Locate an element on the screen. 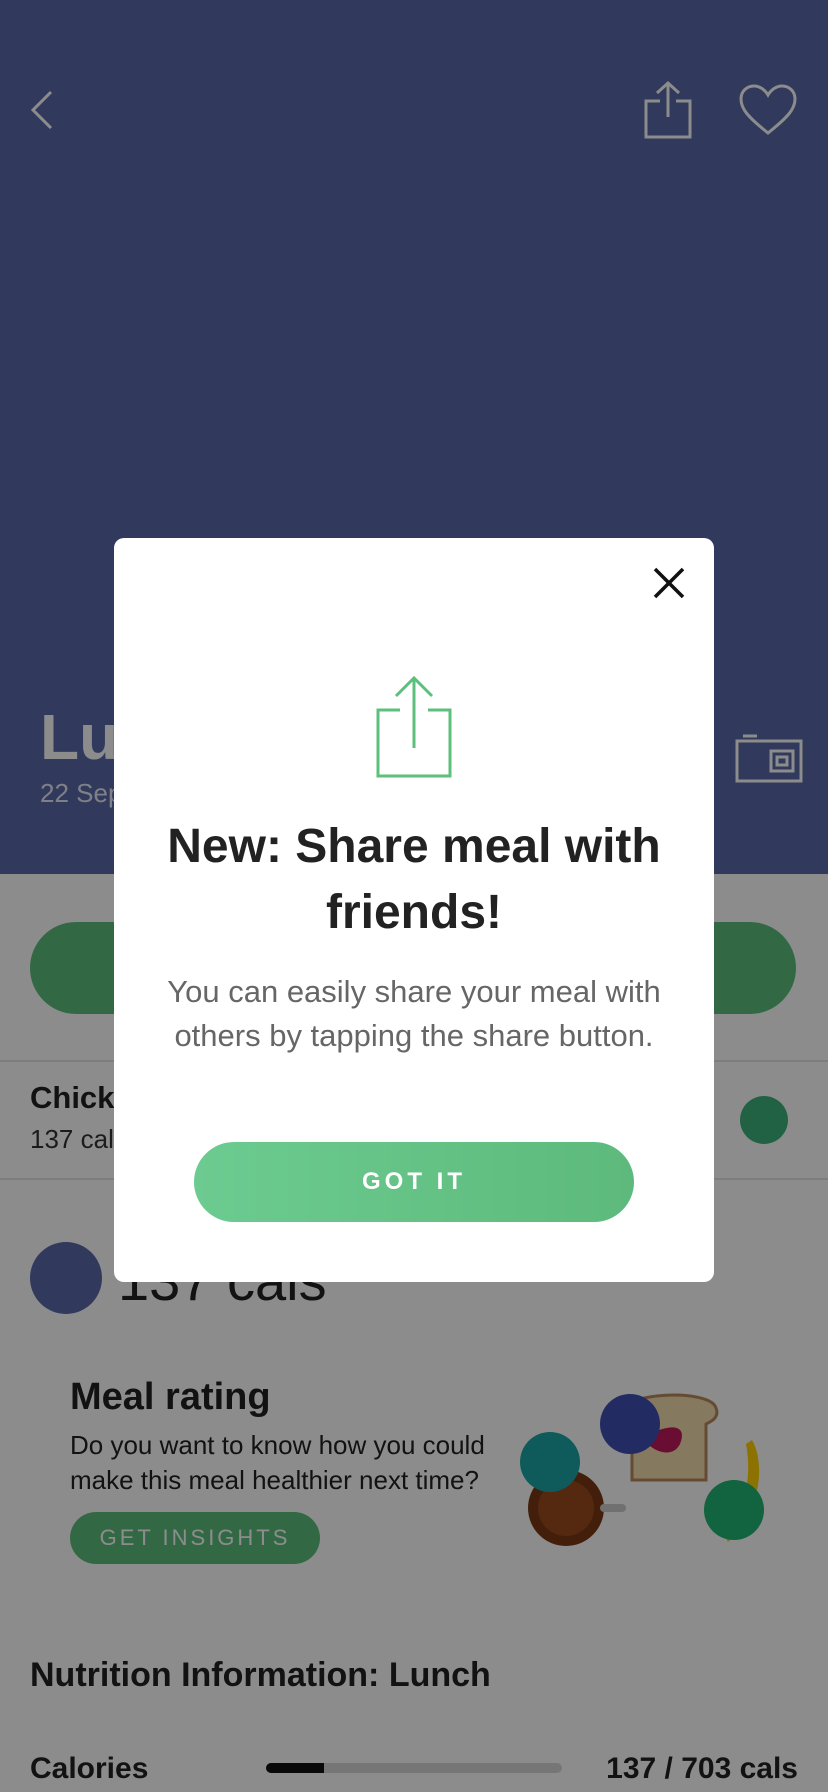 The height and width of the screenshot is (1792, 828). share-icon is located at coordinates (414, 726).